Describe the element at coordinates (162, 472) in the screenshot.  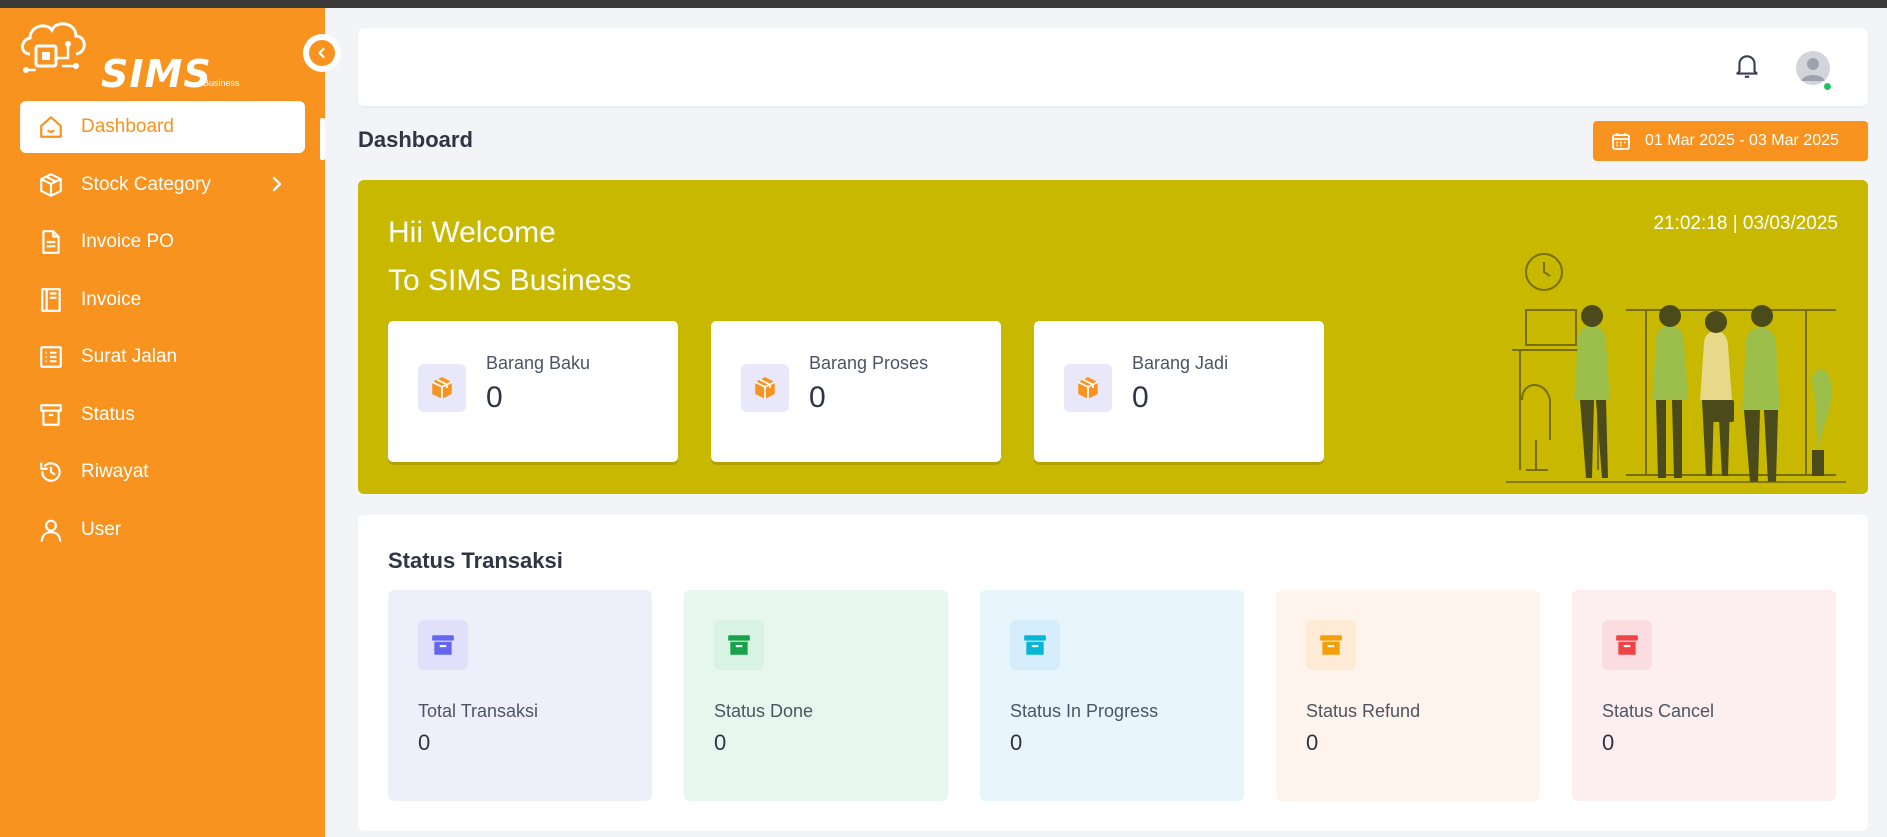
I see `sidebar-item-riwayat: Riwayat` at that location.